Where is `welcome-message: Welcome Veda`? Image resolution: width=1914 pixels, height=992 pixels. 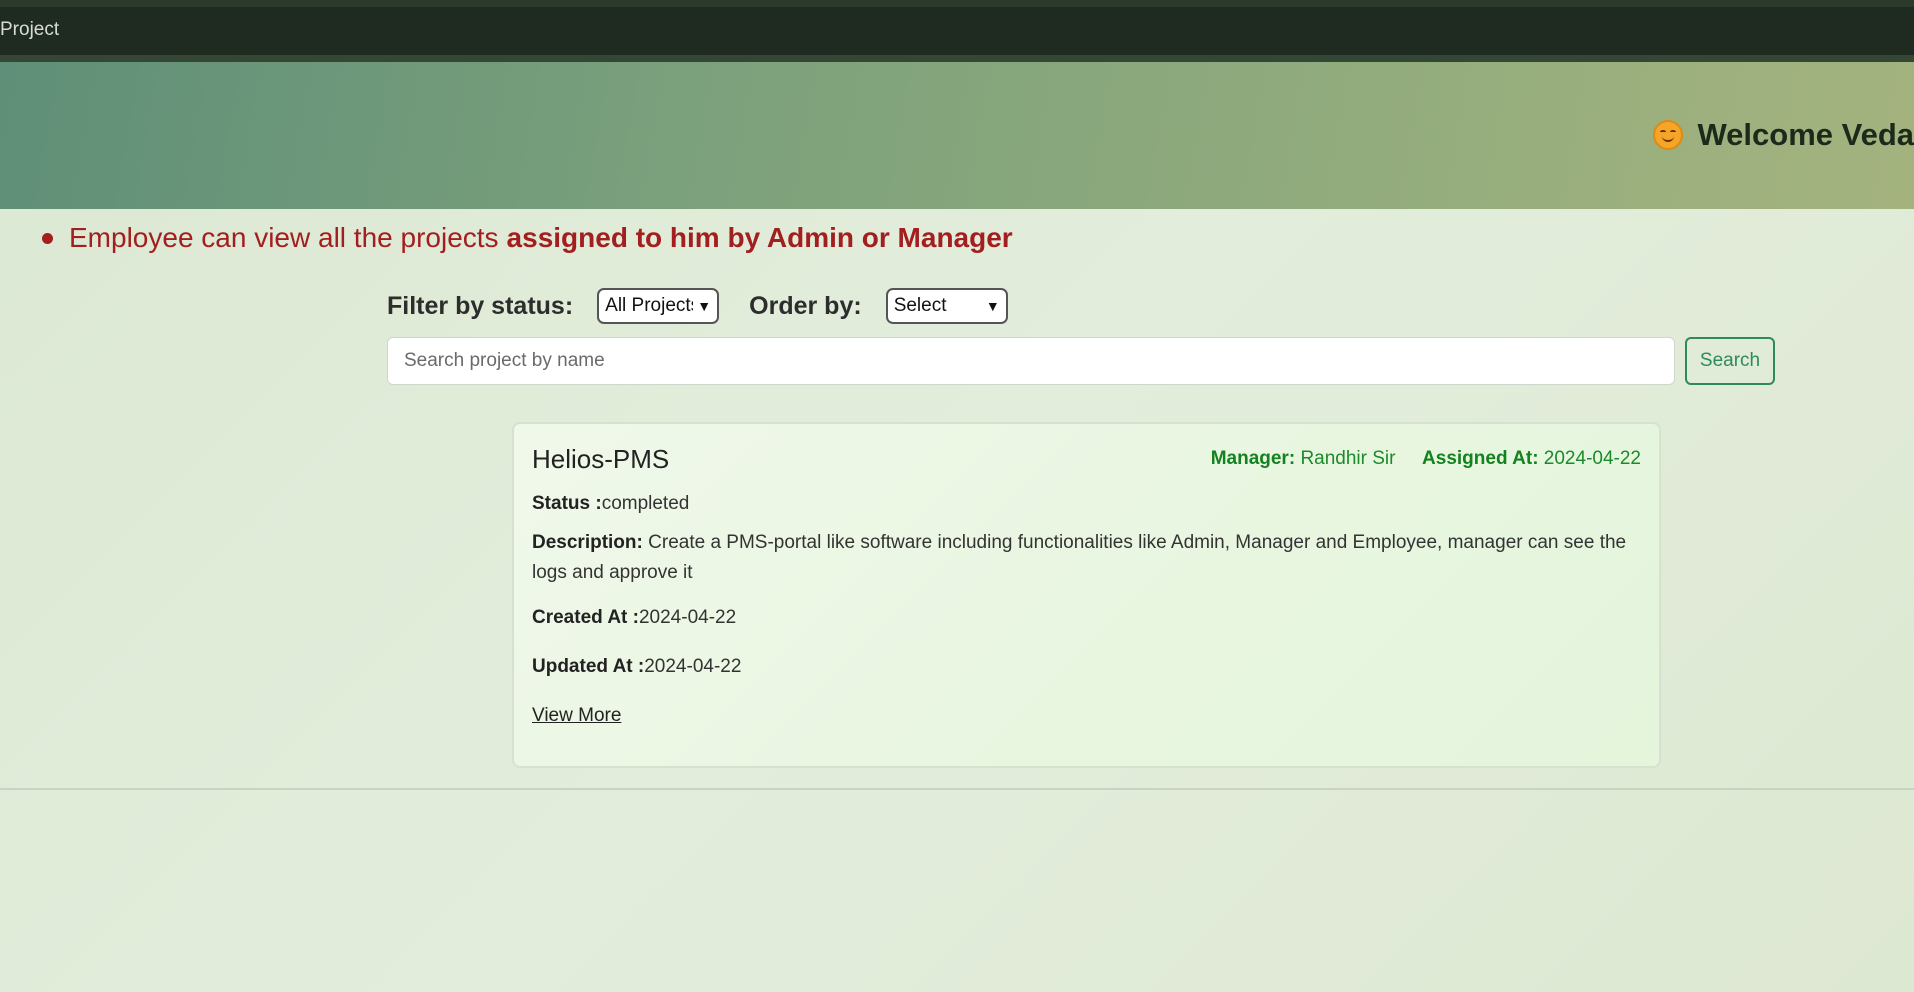 welcome-message: Welcome Veda is located at coordinates (1783, 135).